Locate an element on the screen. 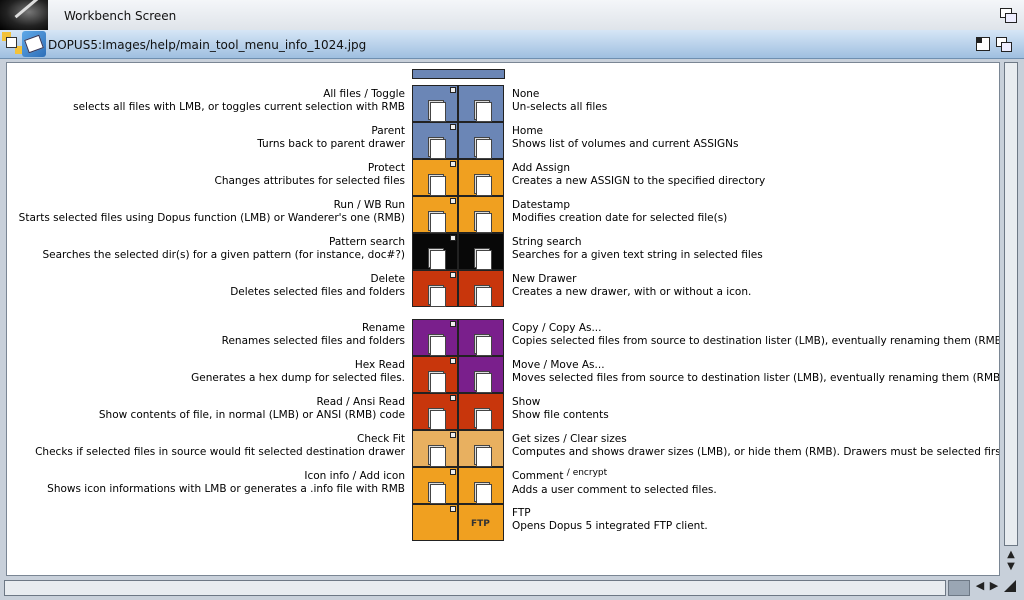  scroll-left-icon: ◀ is located at coordinates (980, 586).